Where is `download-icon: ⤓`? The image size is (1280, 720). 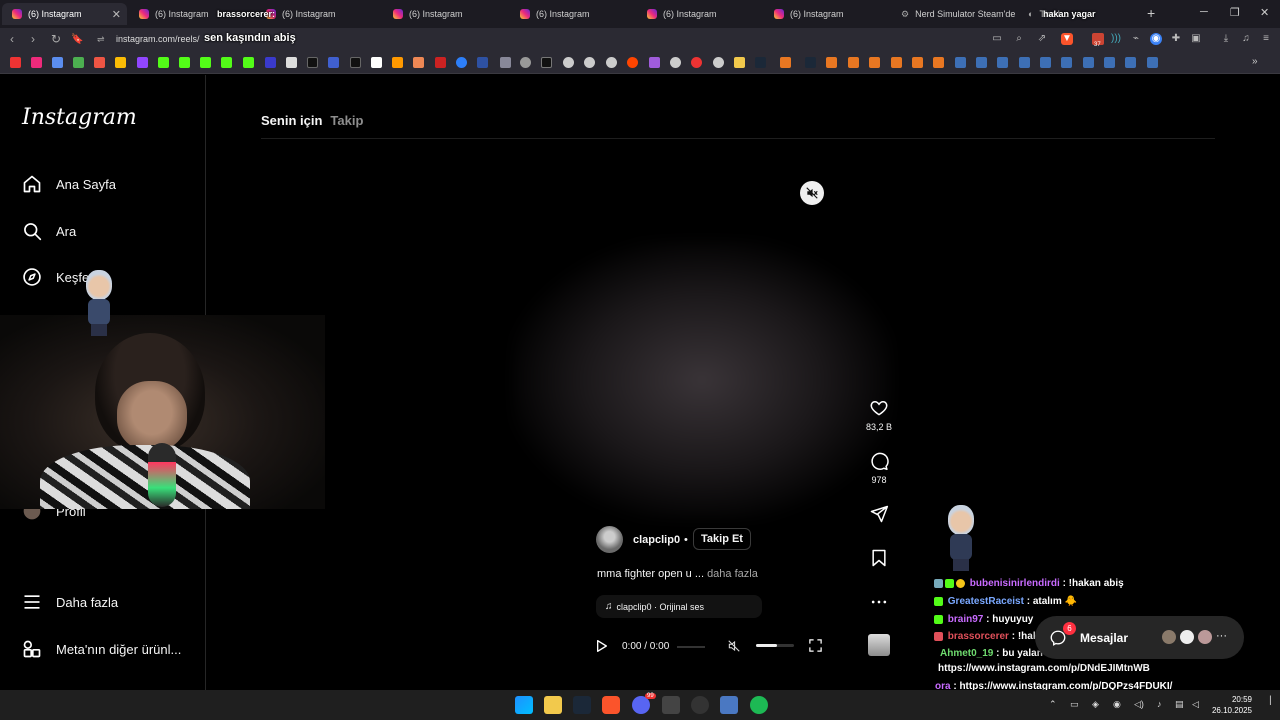 download-icon: ⤓ is located at coordinates (1226, 39).